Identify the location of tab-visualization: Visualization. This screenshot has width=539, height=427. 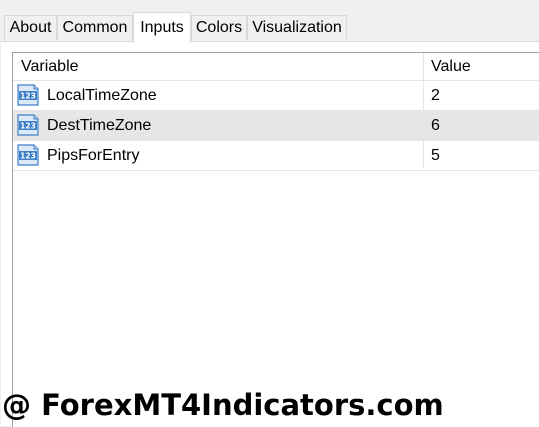
(297, 27).